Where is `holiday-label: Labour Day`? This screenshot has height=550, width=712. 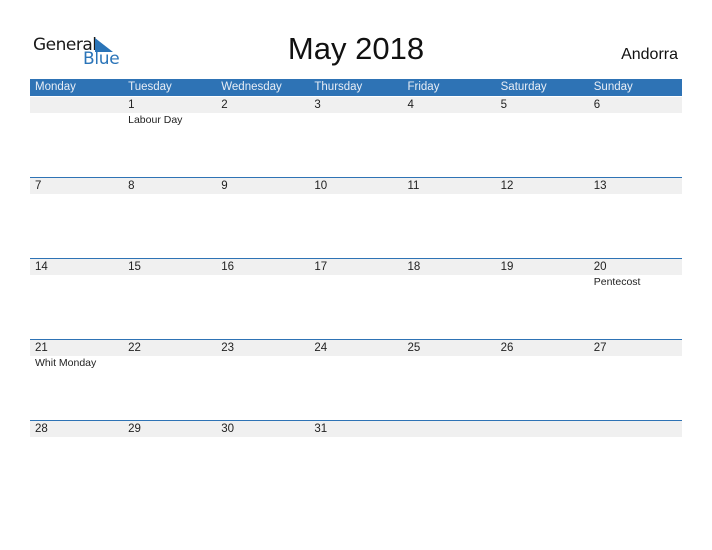
holiday-label: Labour Day is located at coordinates (155, 120).